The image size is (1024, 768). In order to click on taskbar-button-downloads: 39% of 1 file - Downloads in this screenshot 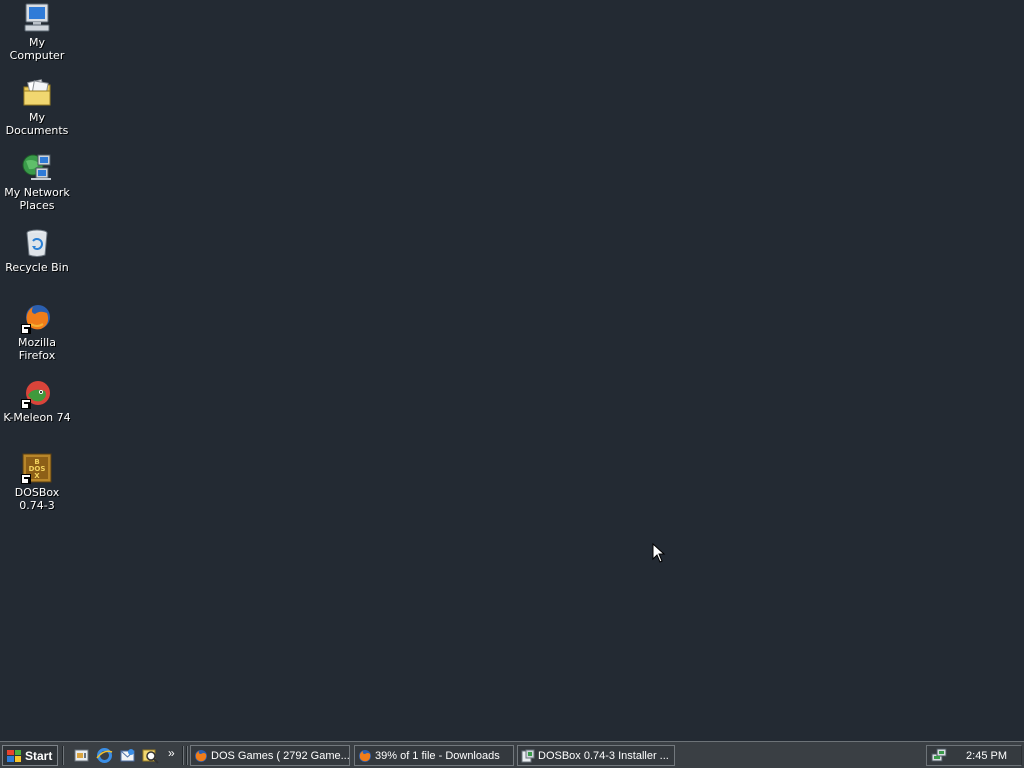, I will do `click(434, 755)`.